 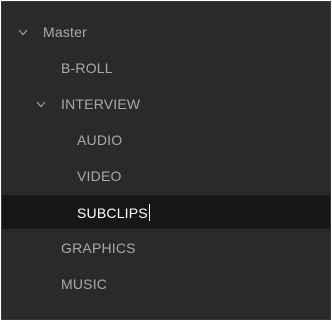 What do you see at coordinates (166, 176) in the screenshot?
I see `bin-item-video: VIDEO` at bounding box center [166, 176].